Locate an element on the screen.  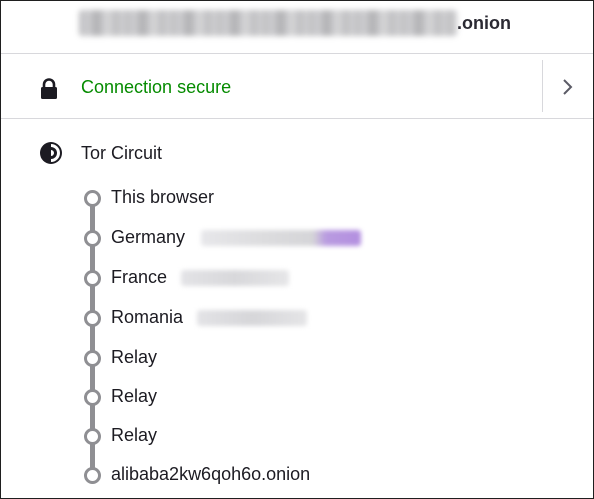
tor-circuit-header: Tor Circuit is located at coordinates (297, 153).